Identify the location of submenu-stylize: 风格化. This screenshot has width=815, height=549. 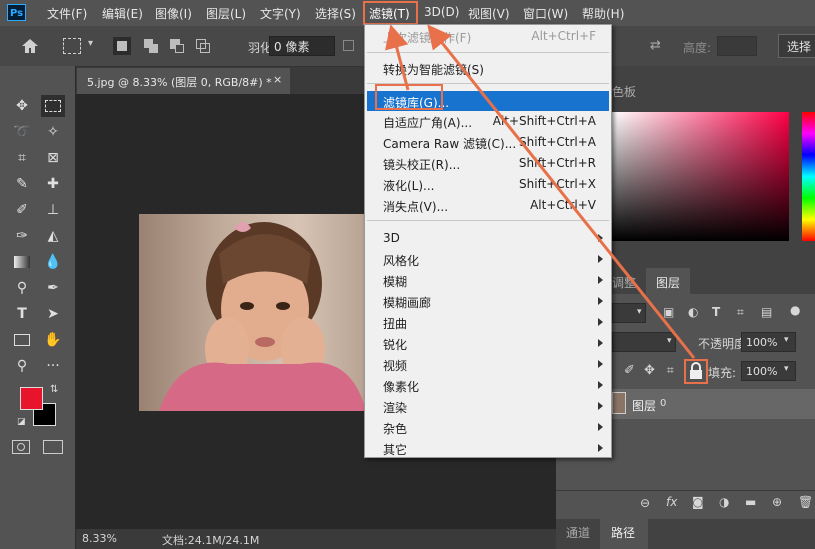
(401, 260).